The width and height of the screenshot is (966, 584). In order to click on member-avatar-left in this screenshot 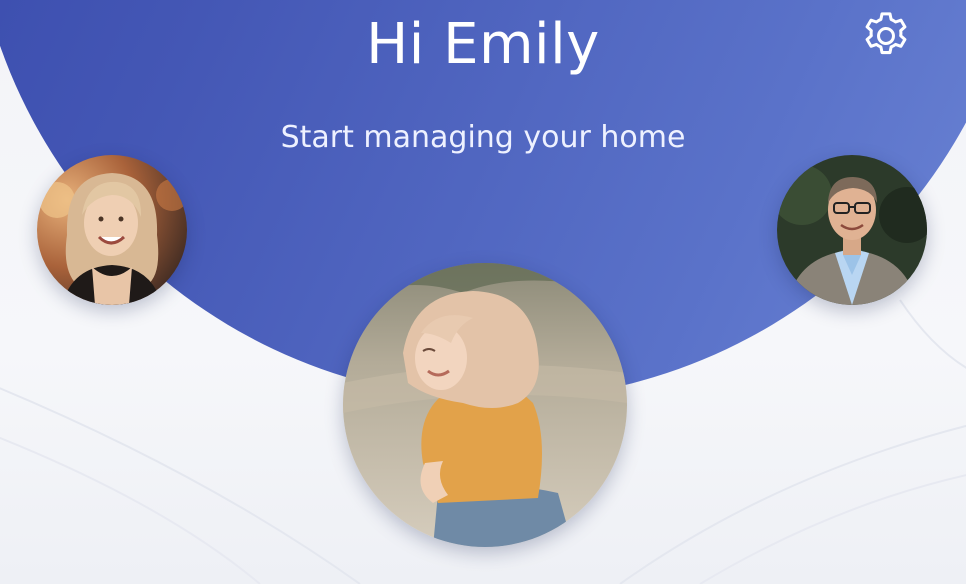, I will do `click(112, 230)`.